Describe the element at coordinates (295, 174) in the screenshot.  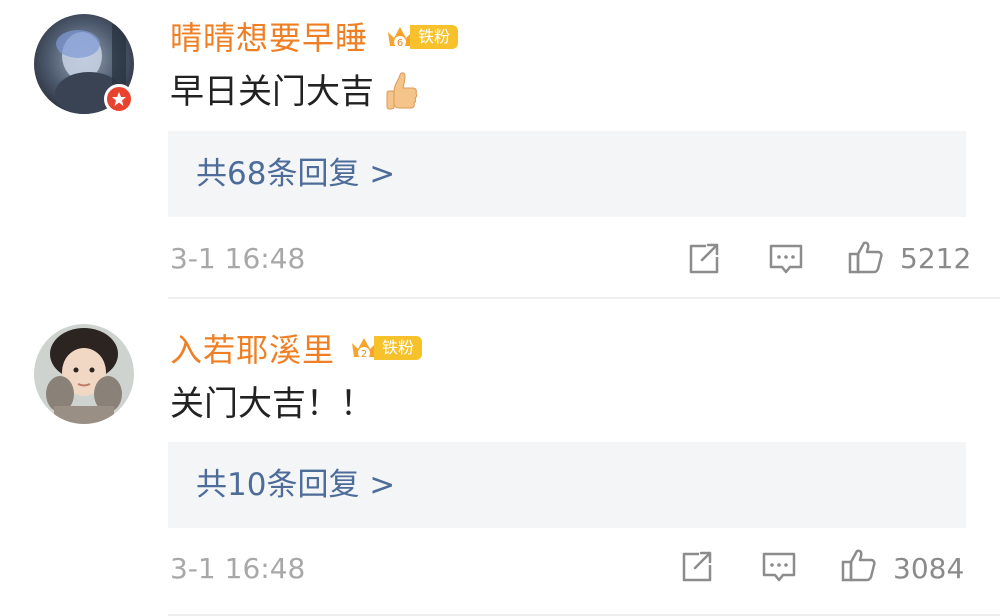
I see `reply-link: 共68条回复 >` at that location.